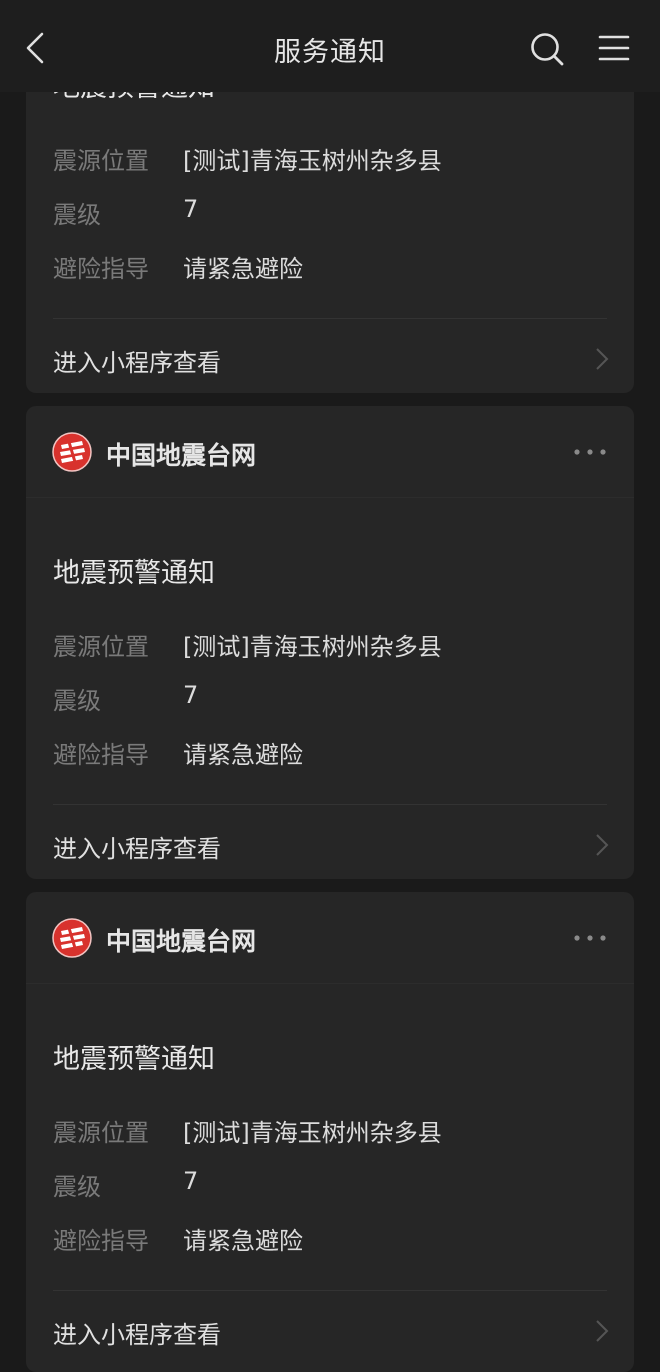 The height and width of the screenshot is (1372, 660). Describe the element at coordinates (330, 46) in the screenshot. I see `navigation-bar: 服务通知` at that location.